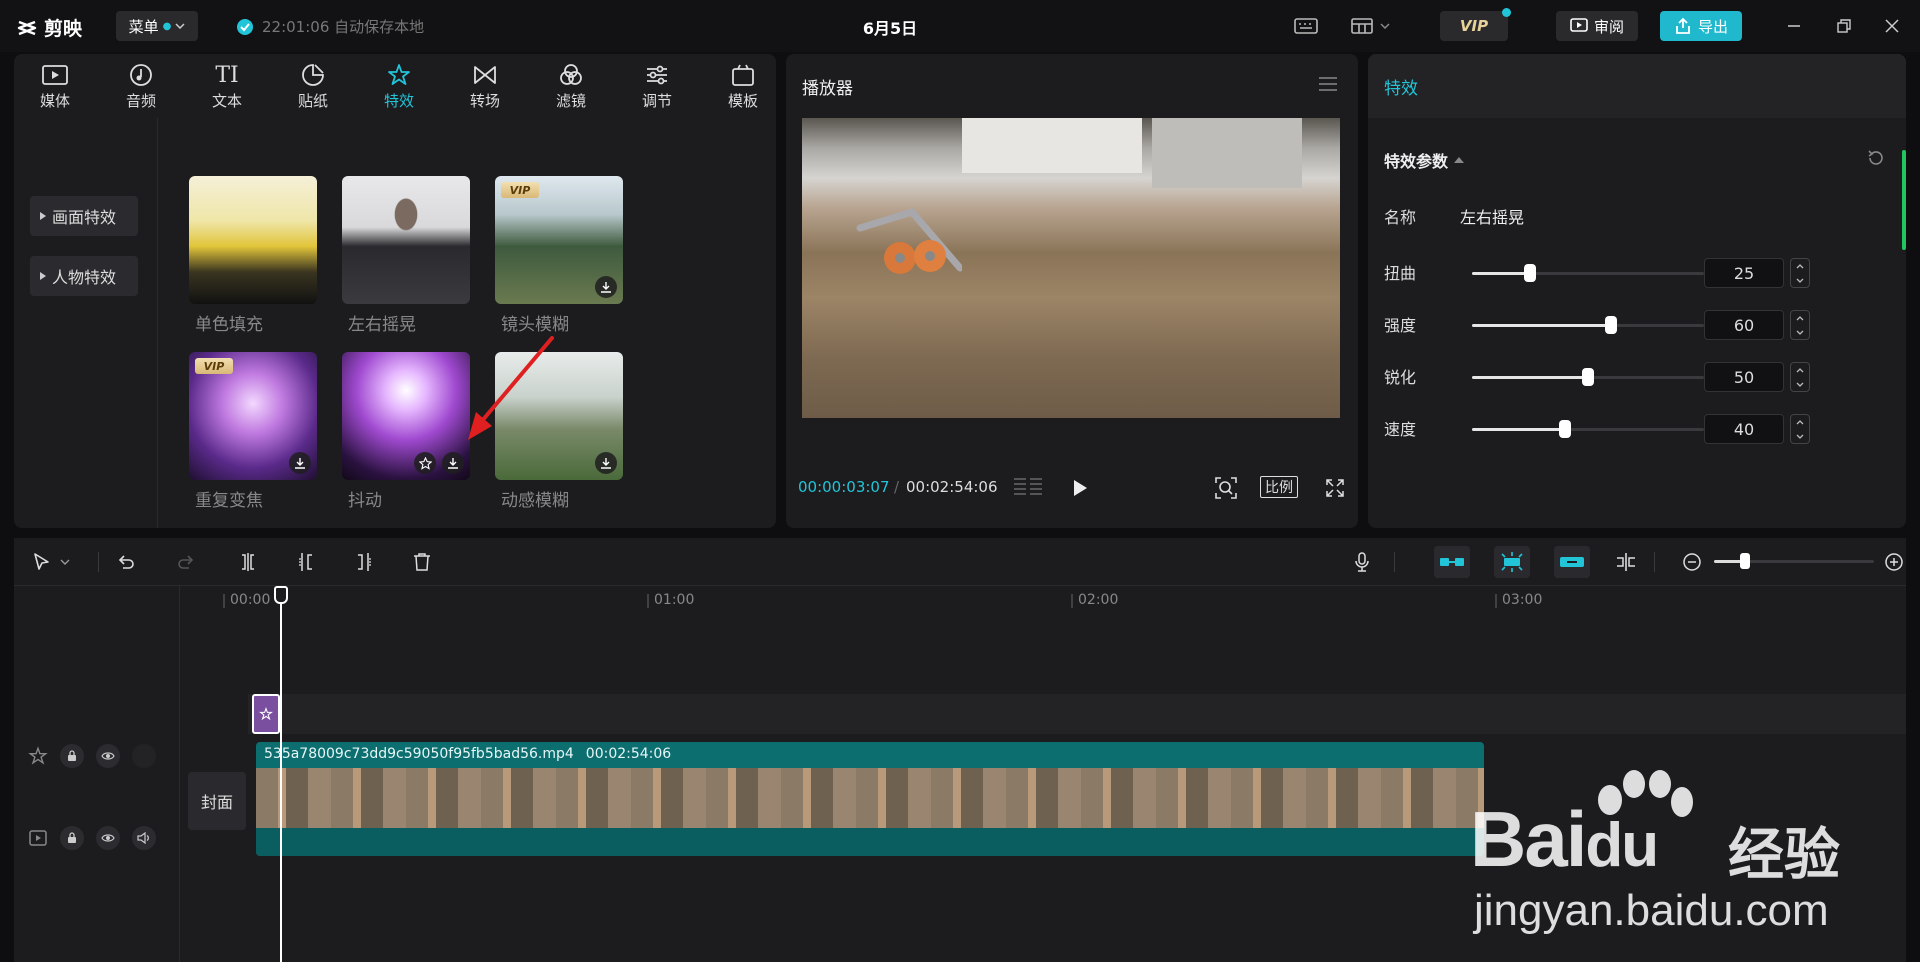  I want to click on layout-icon, so click(1362, 26).